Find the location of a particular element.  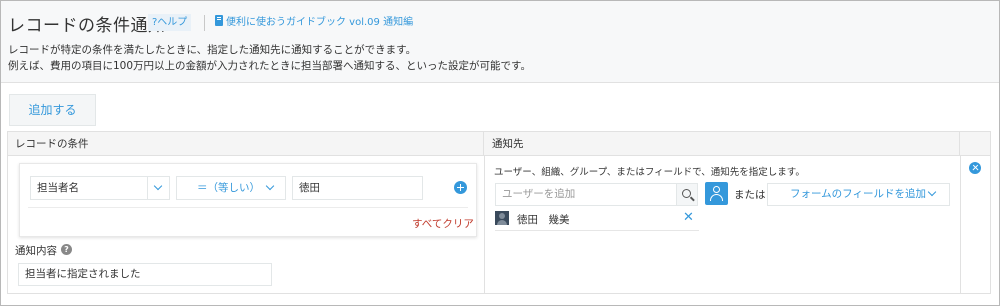

close-icon: ✕ is located at coordinates (688, 218).